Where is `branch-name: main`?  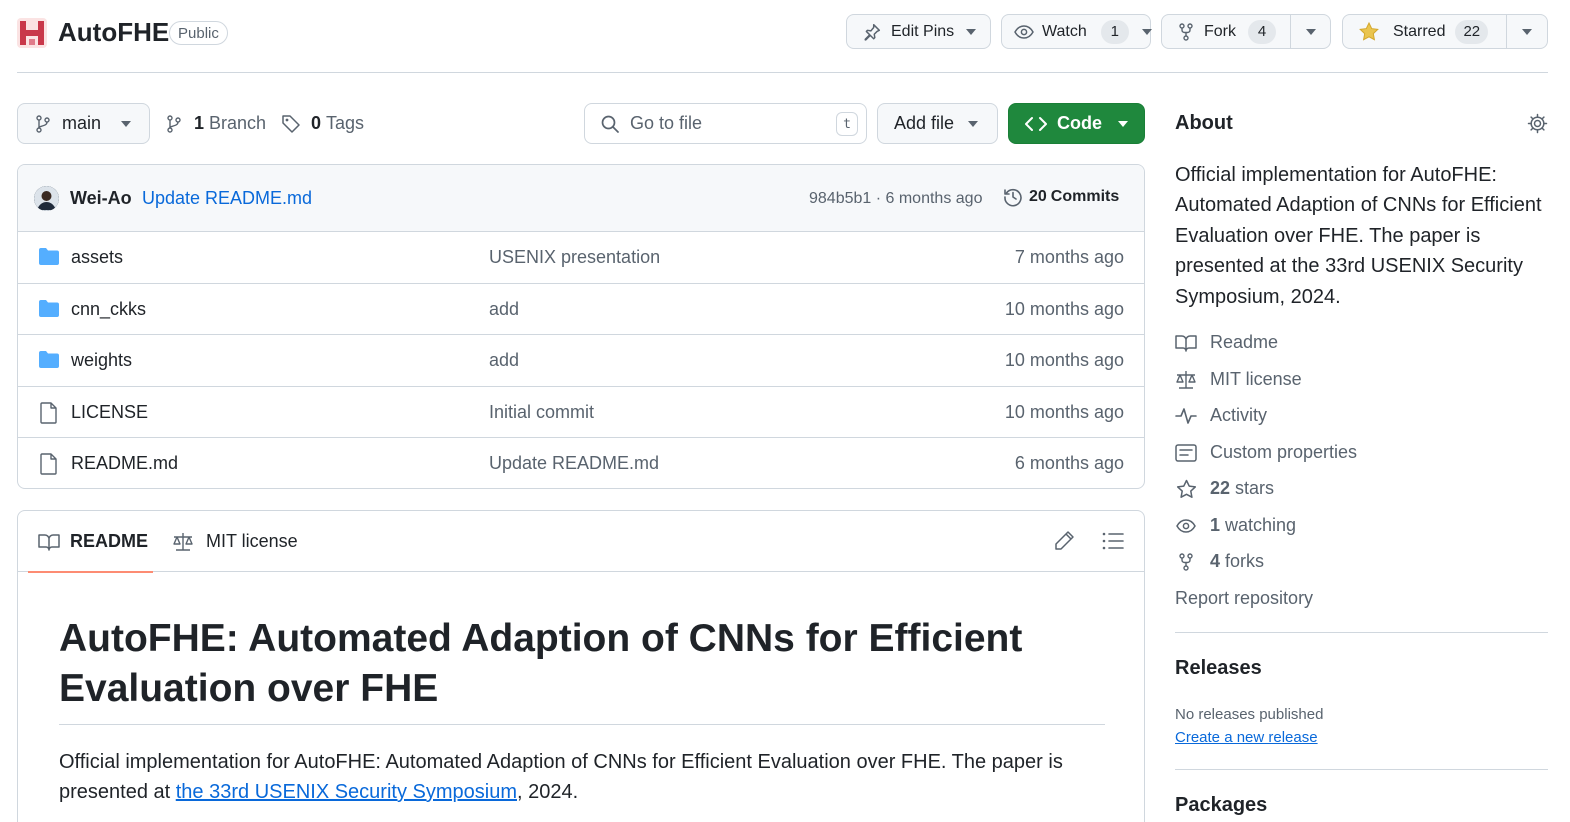 branch-name: main is located at coordinates (82, 123).